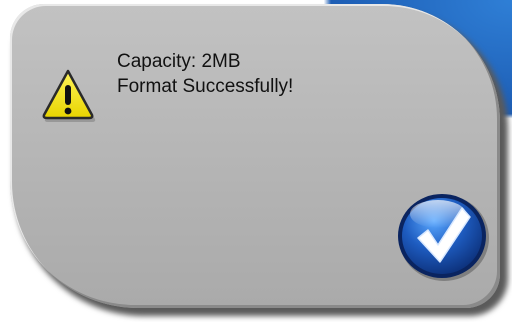 The width and height of the screenshot is (512, 322). Describe the element at coordinates (69, 95) in the screenshot. I see `warning-triangle-icon` at that location.